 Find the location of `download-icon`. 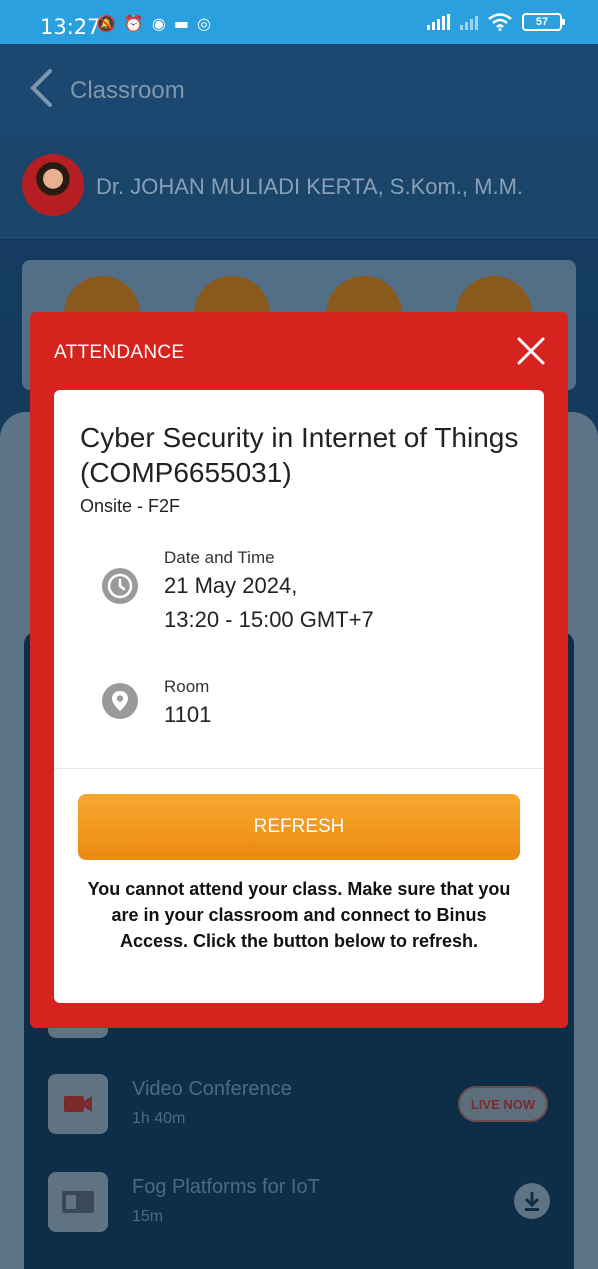

download-icon is located at coordinates (532, 1201).